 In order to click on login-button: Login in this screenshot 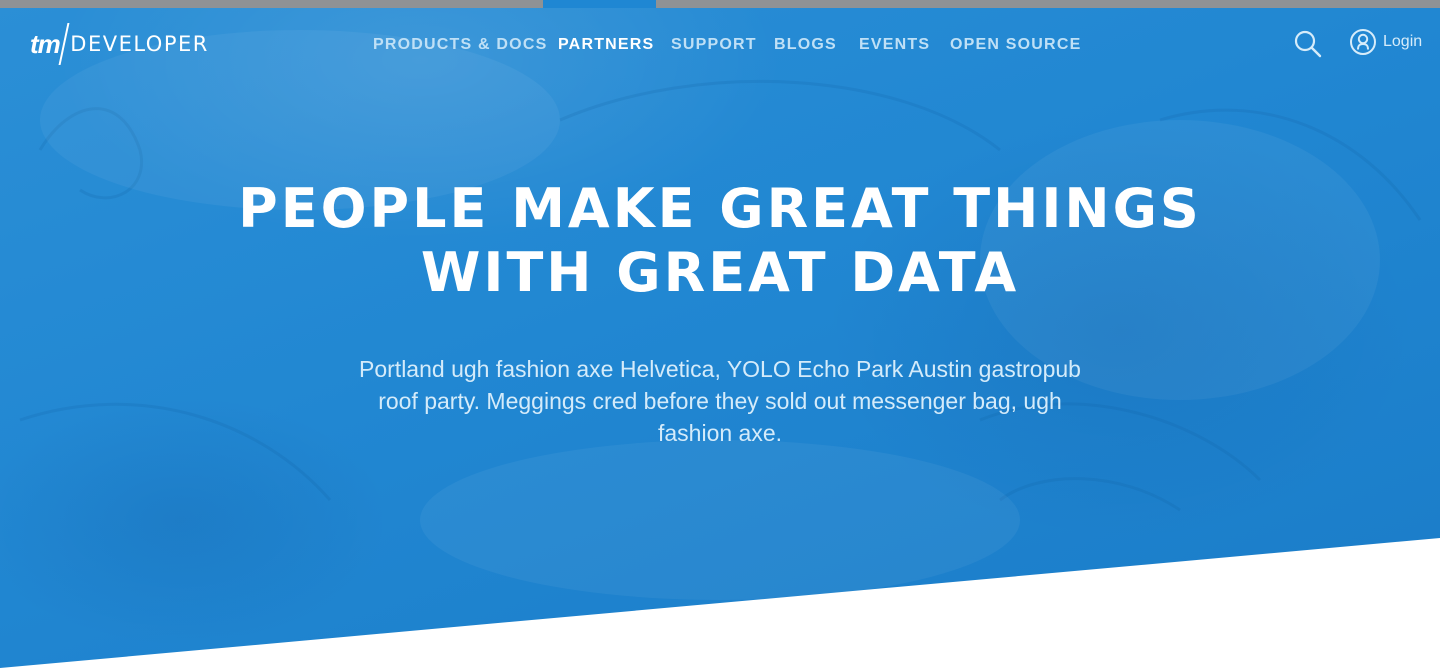, I will do `click(1385, 42)`.